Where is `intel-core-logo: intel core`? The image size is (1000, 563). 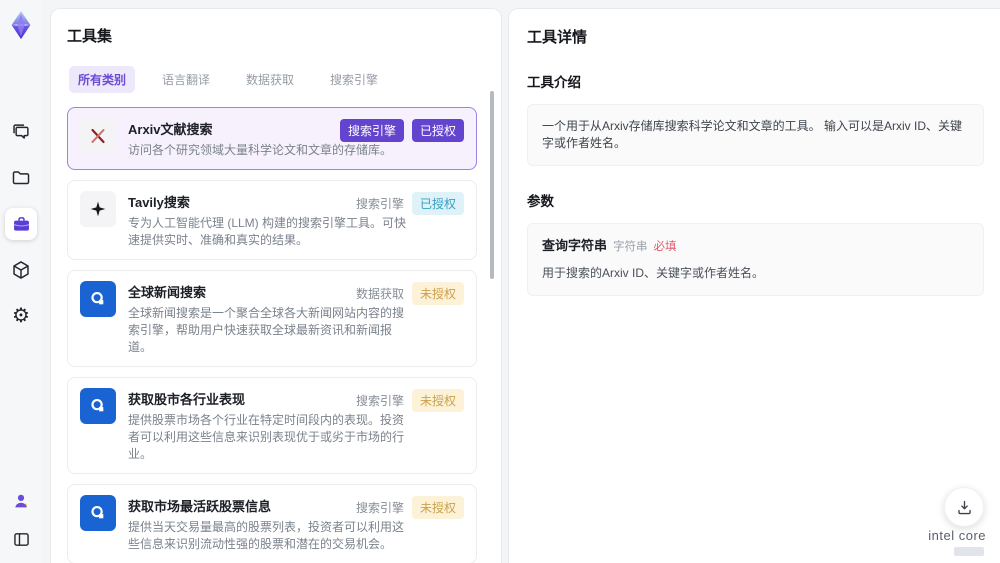
intel-core-logo: intel core is located at coordinates (957, 541).